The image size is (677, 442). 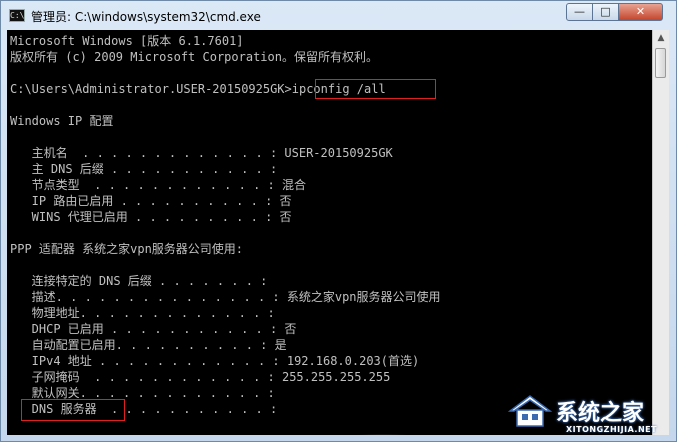 What do you see at coordinates (530, 411) in the screenshot?
I see `house-logo-icon` at bounding box center [530, 411].